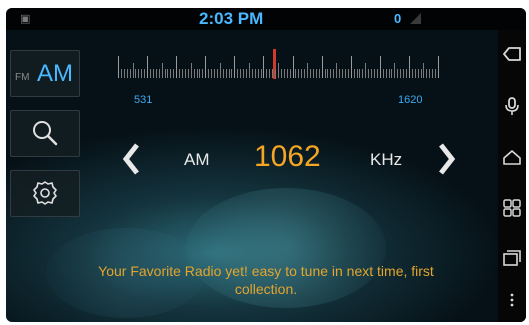  What do you see at coordinates (415, 18) in the screenshot?
I see `signal-icon` at bounding box center [415, 18].